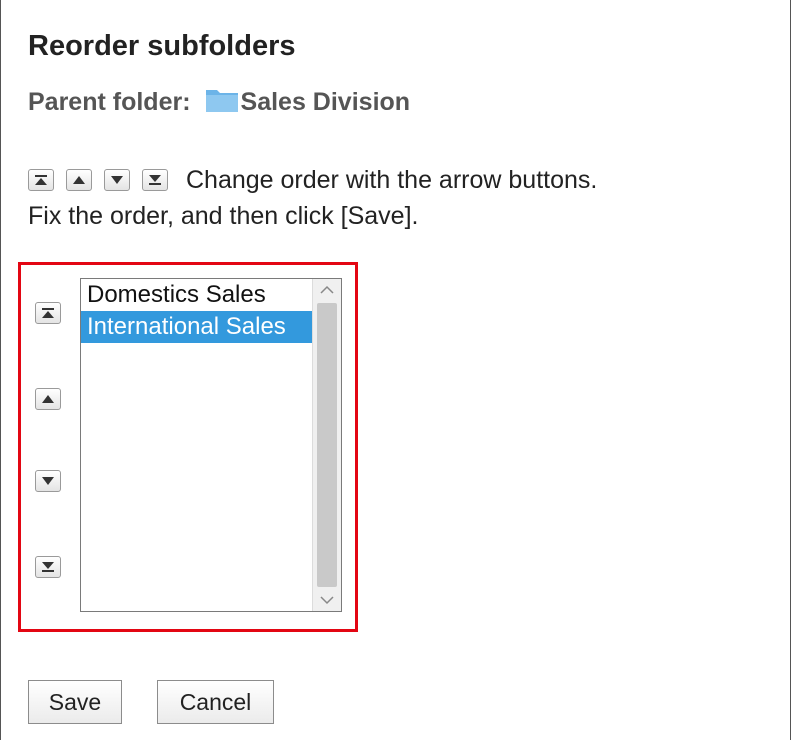  Describe the element at coordinates (211, 445) in the screenshot. I see `subfolder-listbox: Domestics Sales International Sales` at that location.